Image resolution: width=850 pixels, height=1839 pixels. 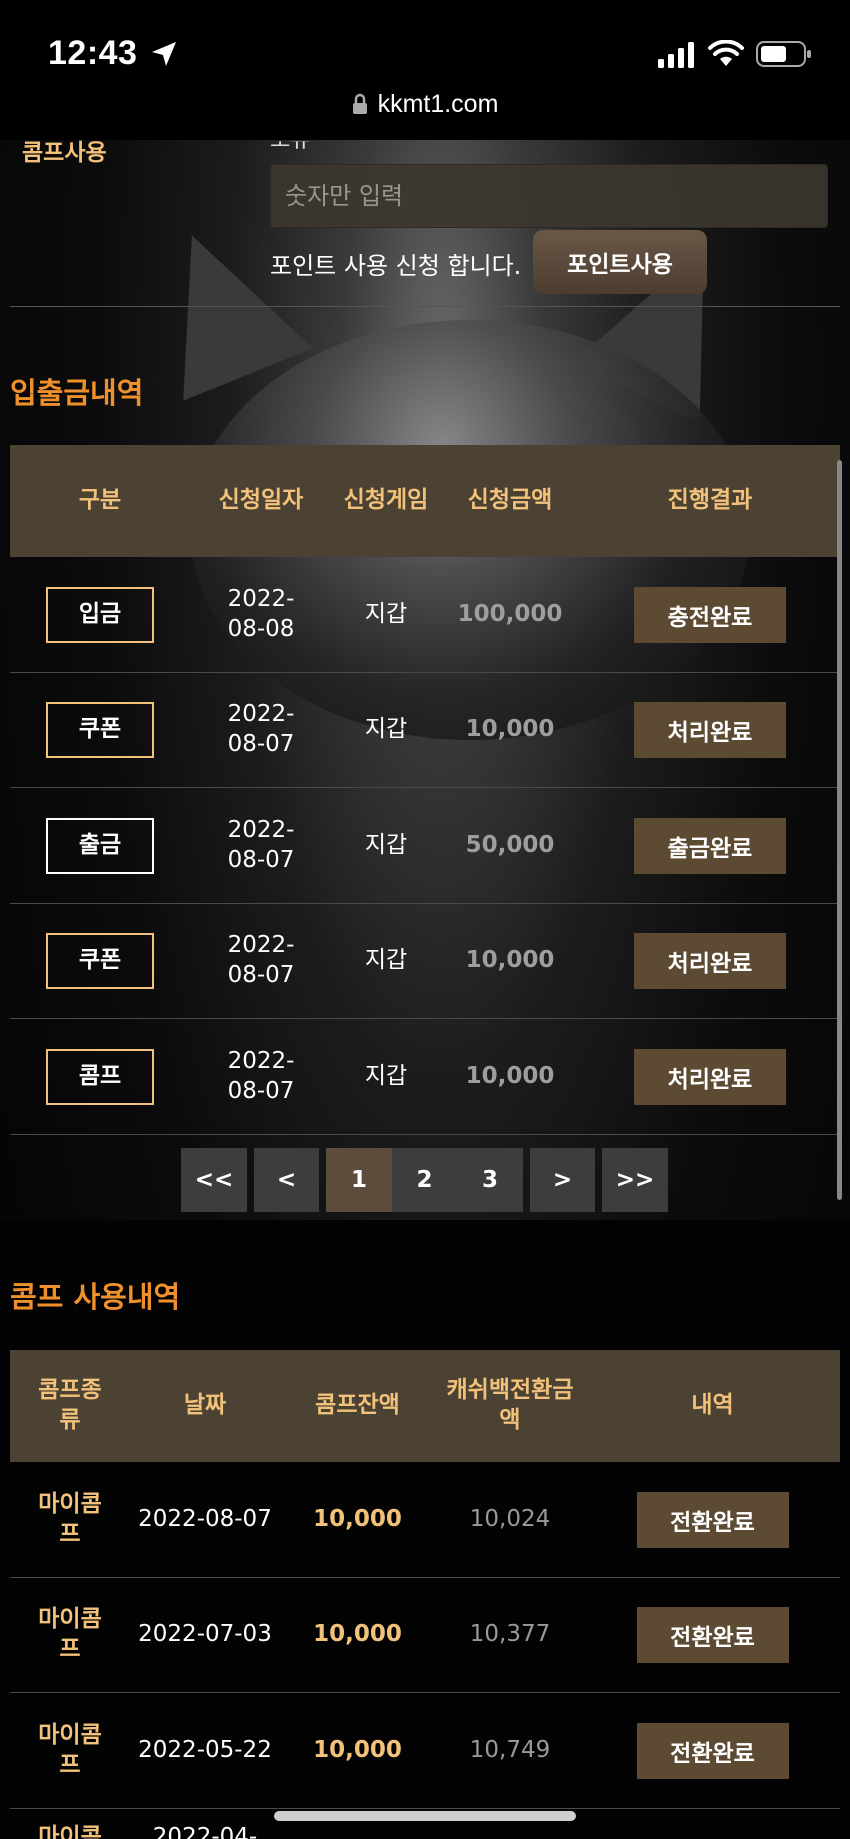 What do you see at coordinates (357, 1405) in the screenshot?
I see `header-comp-balance: 콤프잔액` at bounding box center [357, 1405].